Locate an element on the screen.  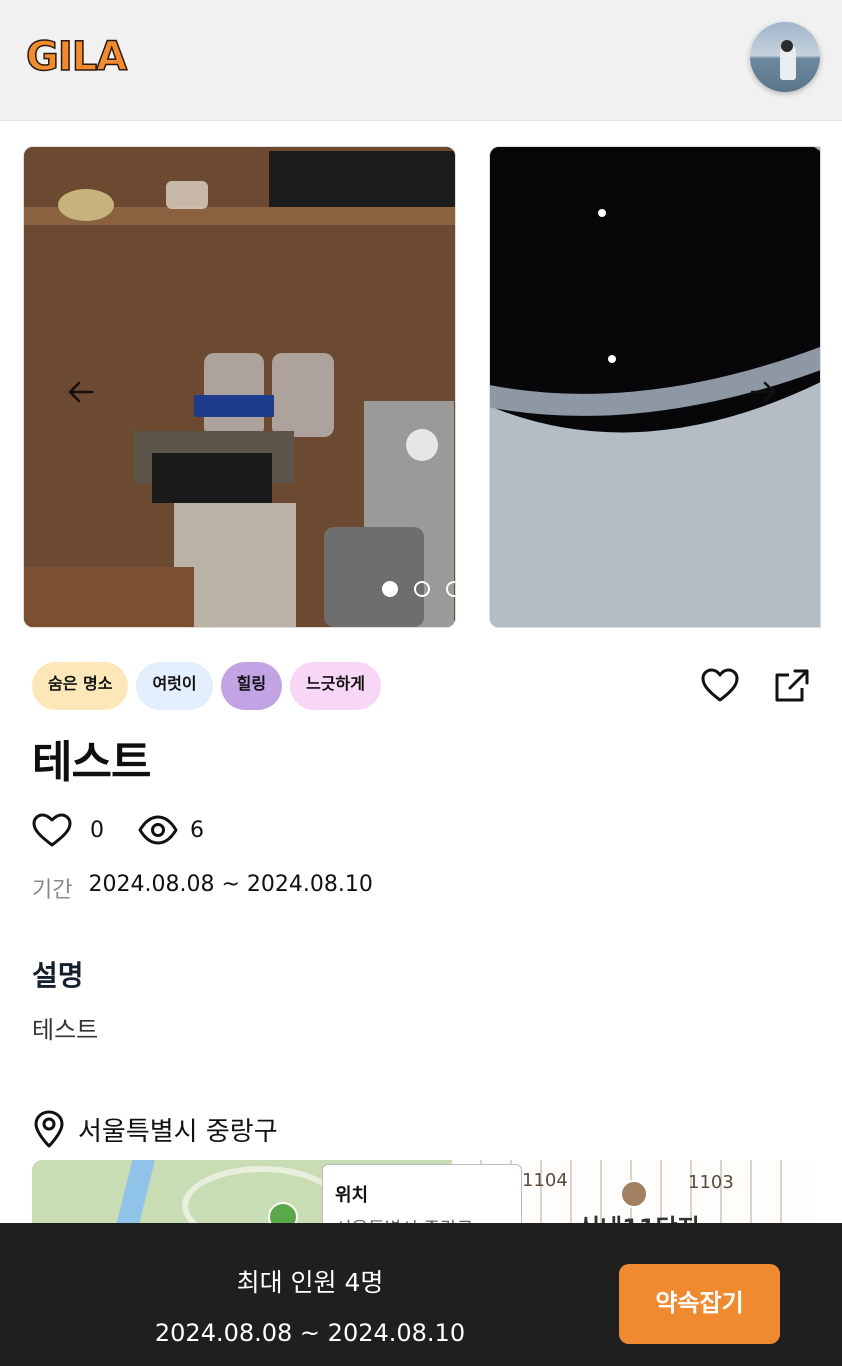
map-info-popup: 위치 서울특별시 중랑구 is located at coordinates (422, 1197).